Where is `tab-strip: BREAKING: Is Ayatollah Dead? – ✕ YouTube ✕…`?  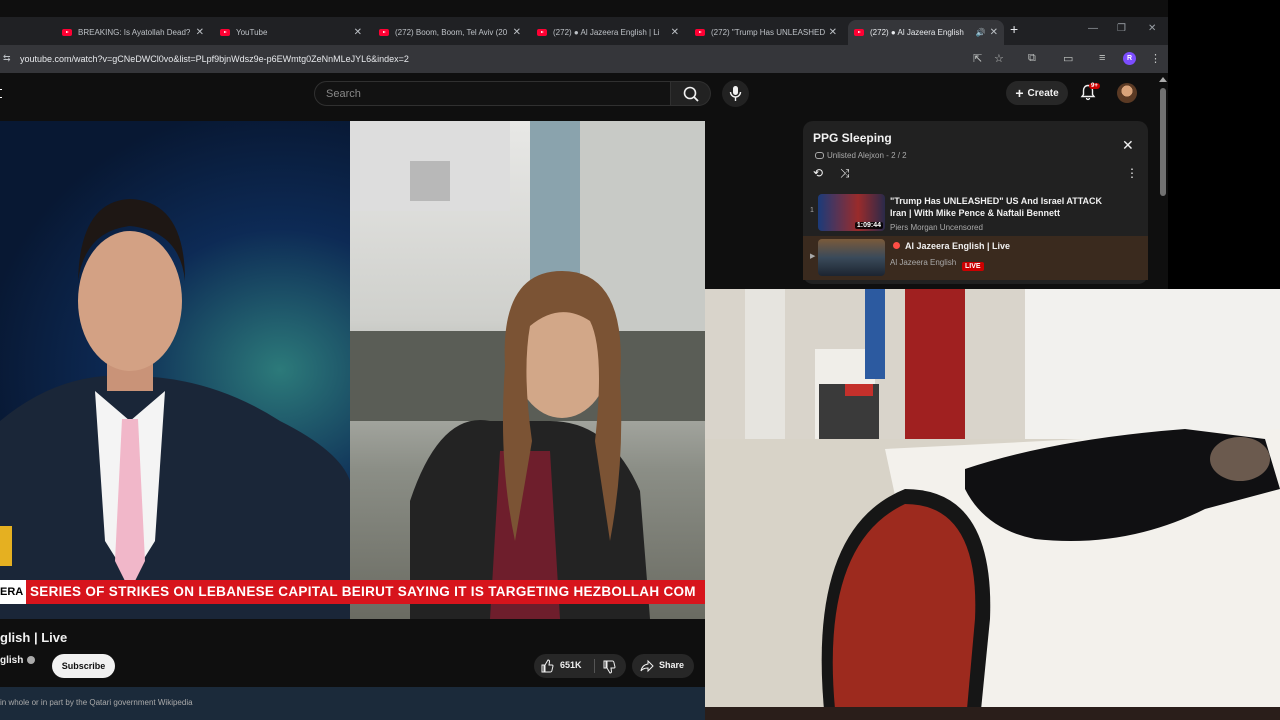 tab-strip: BREAKING: Is Ayatollah Dead? – ✕ YouTube ✕… is located at coordinates (584, 31).